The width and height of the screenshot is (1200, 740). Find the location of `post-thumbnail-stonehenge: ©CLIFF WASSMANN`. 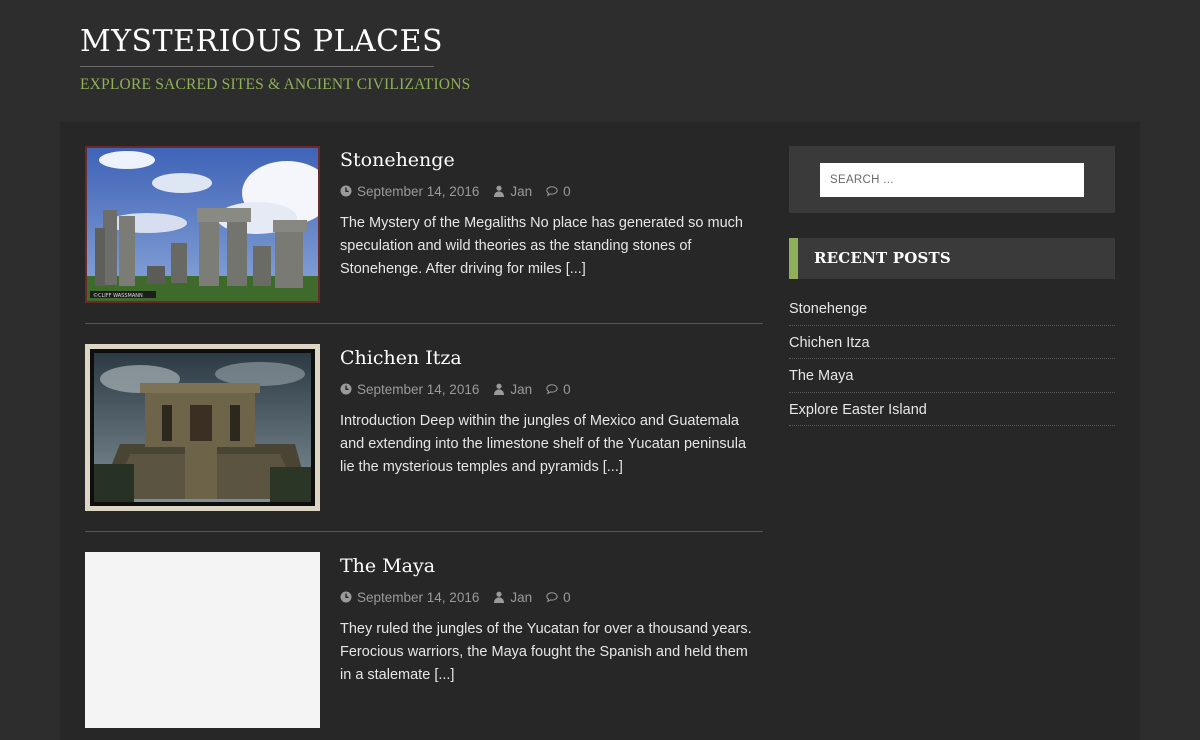

post-thumbnail-stonehenge: ©CLIFF WASSMANN is located at coordinates (202, 224).